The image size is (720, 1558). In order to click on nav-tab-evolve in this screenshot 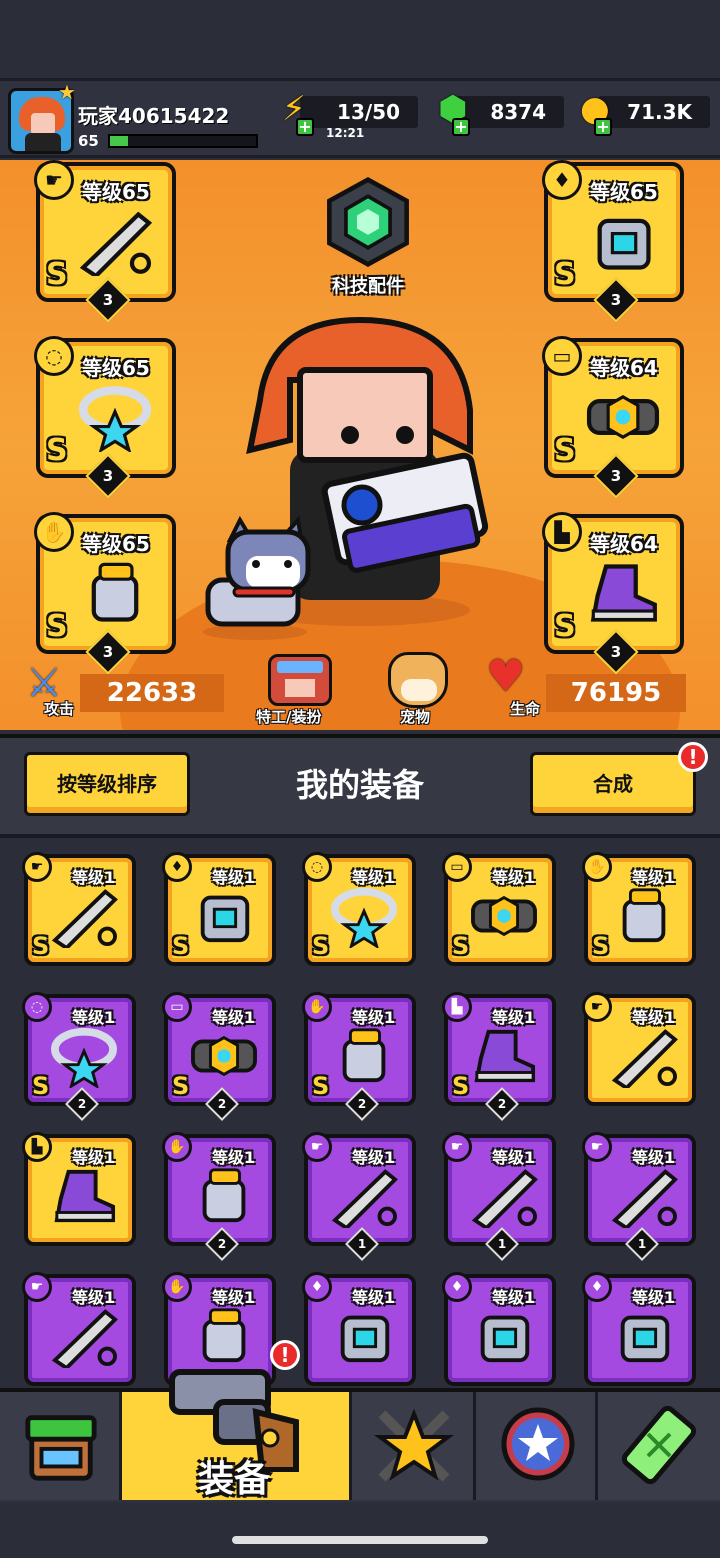, I will do `click(659, 1446)`.